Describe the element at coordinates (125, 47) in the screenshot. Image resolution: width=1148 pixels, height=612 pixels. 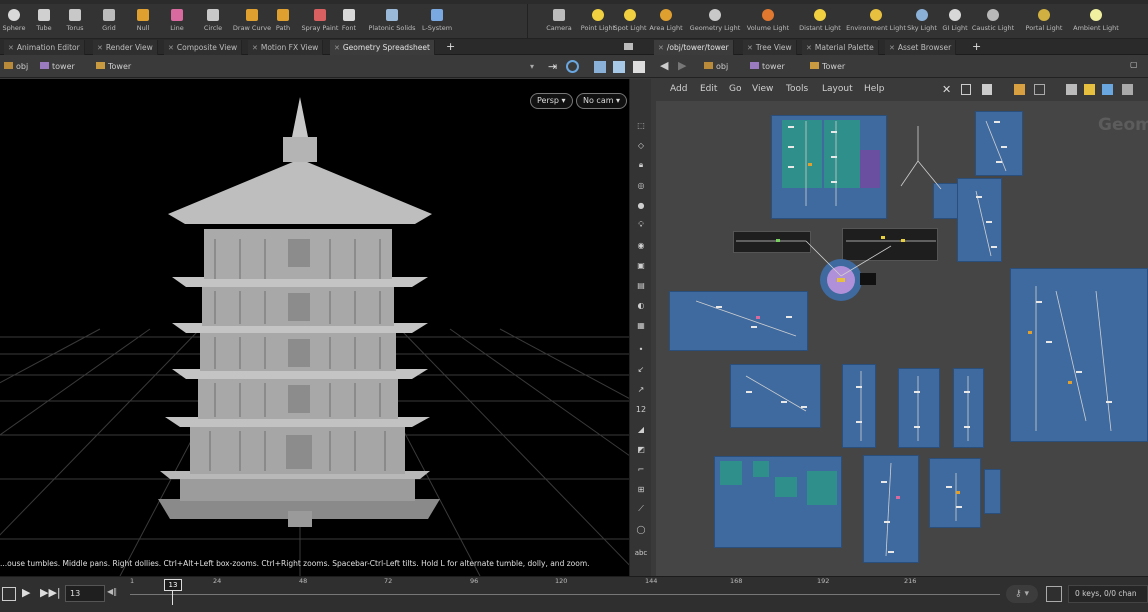
I see `tab-render-view: ✕ Render View` at that location.